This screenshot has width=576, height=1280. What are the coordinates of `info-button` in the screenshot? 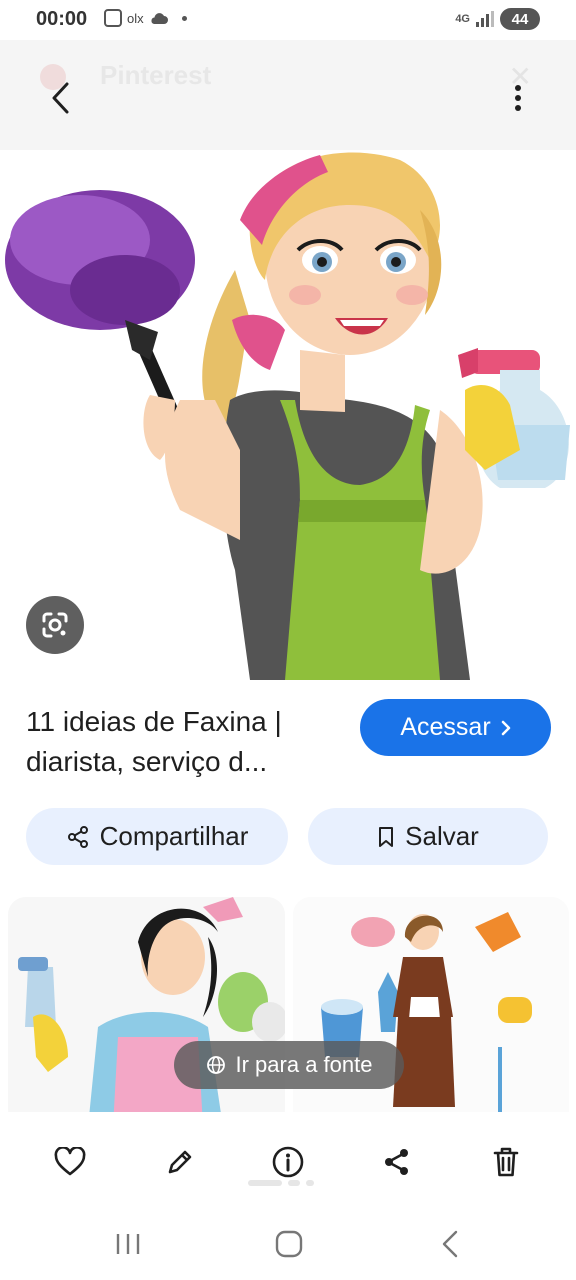 It's located at (288, 1162).